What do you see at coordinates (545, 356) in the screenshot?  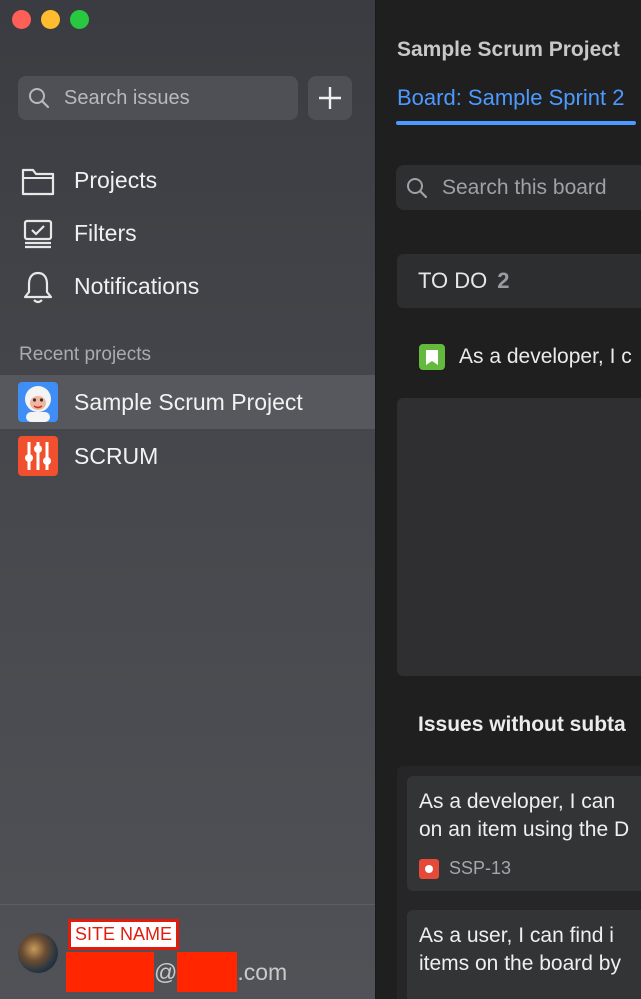 I see `story-title: As a developer, I c` at bounding box center [545, 356].